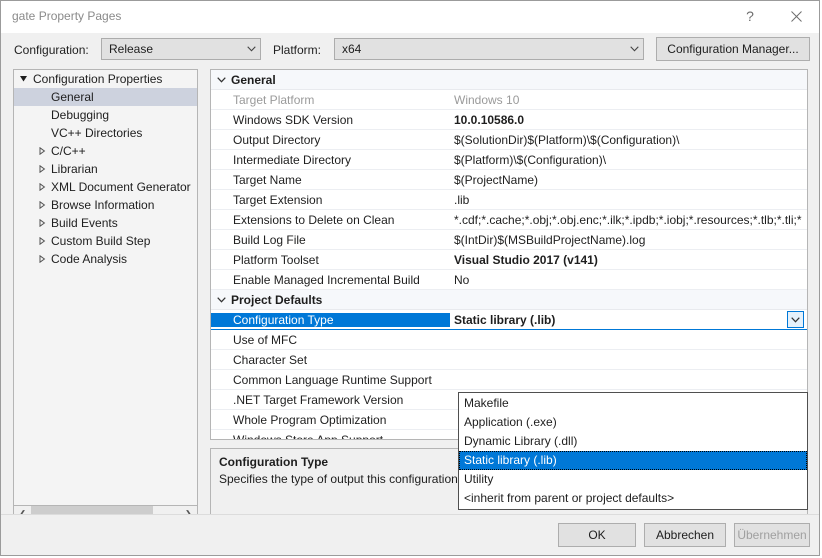  I want to click on configuration-label: Configuration:, so click(51, 50).